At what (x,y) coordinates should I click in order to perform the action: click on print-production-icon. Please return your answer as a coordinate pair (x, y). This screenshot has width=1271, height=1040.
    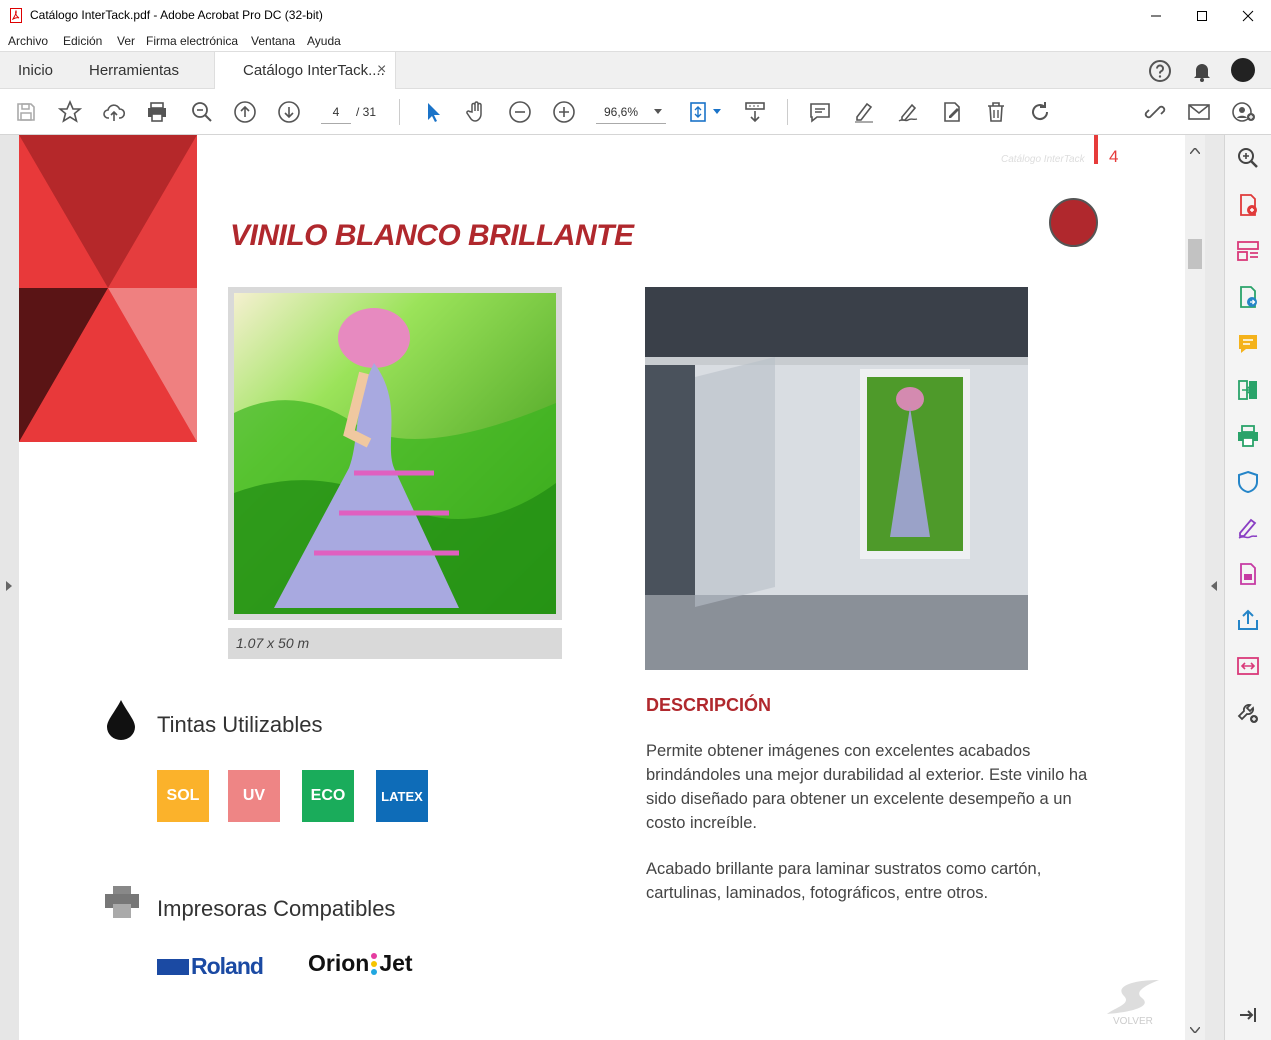
    Looking at the image, I should click on (1248, 436).